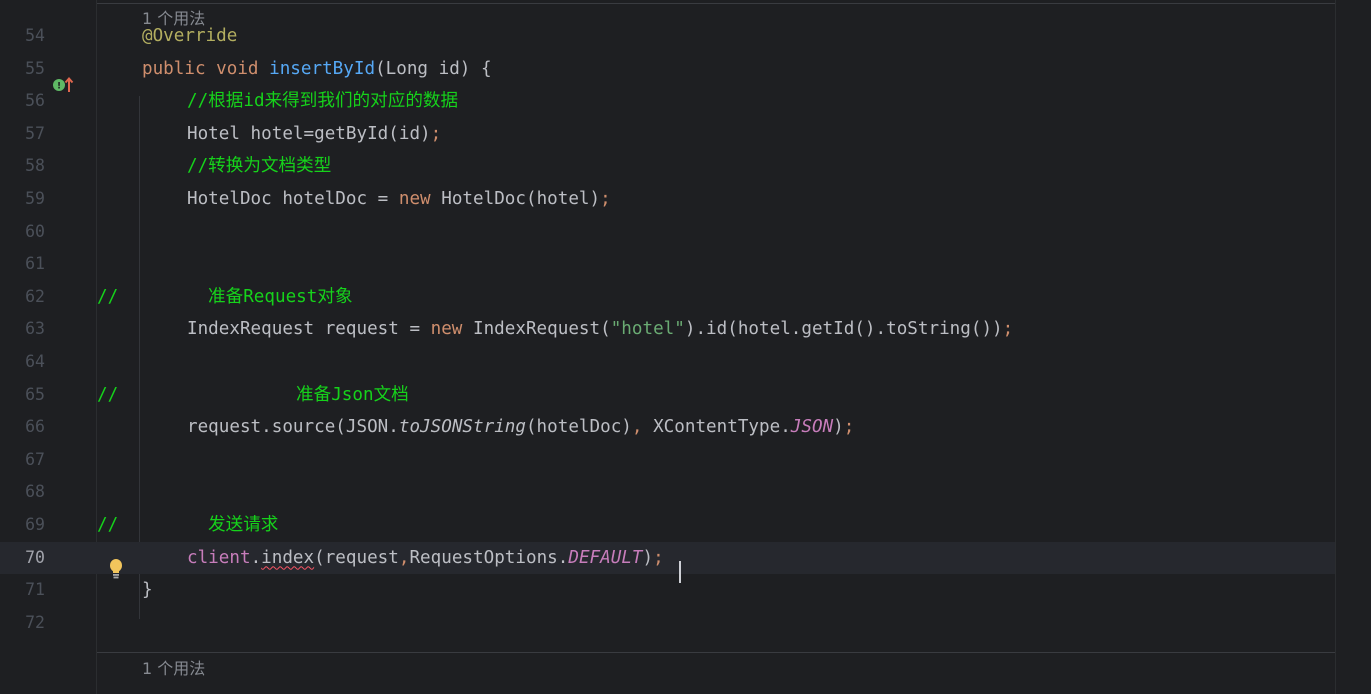 Image resolution: width=1371 pixels, height=694 pixels. I want to click on code-token: //转换为文档类型, so click(259, 166).